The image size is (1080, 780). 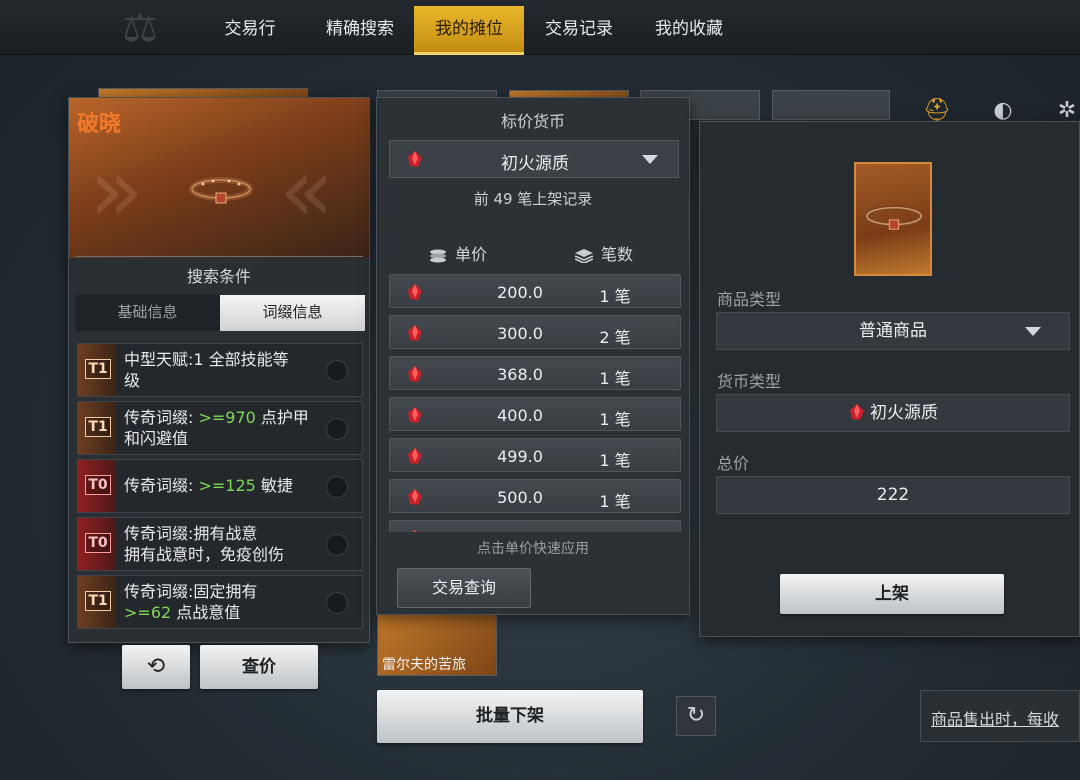 I want to click on affix-row: T0 传奇词缀:拥有战意 拥有战意时，免疫创伤, so click(x=220, y=544).